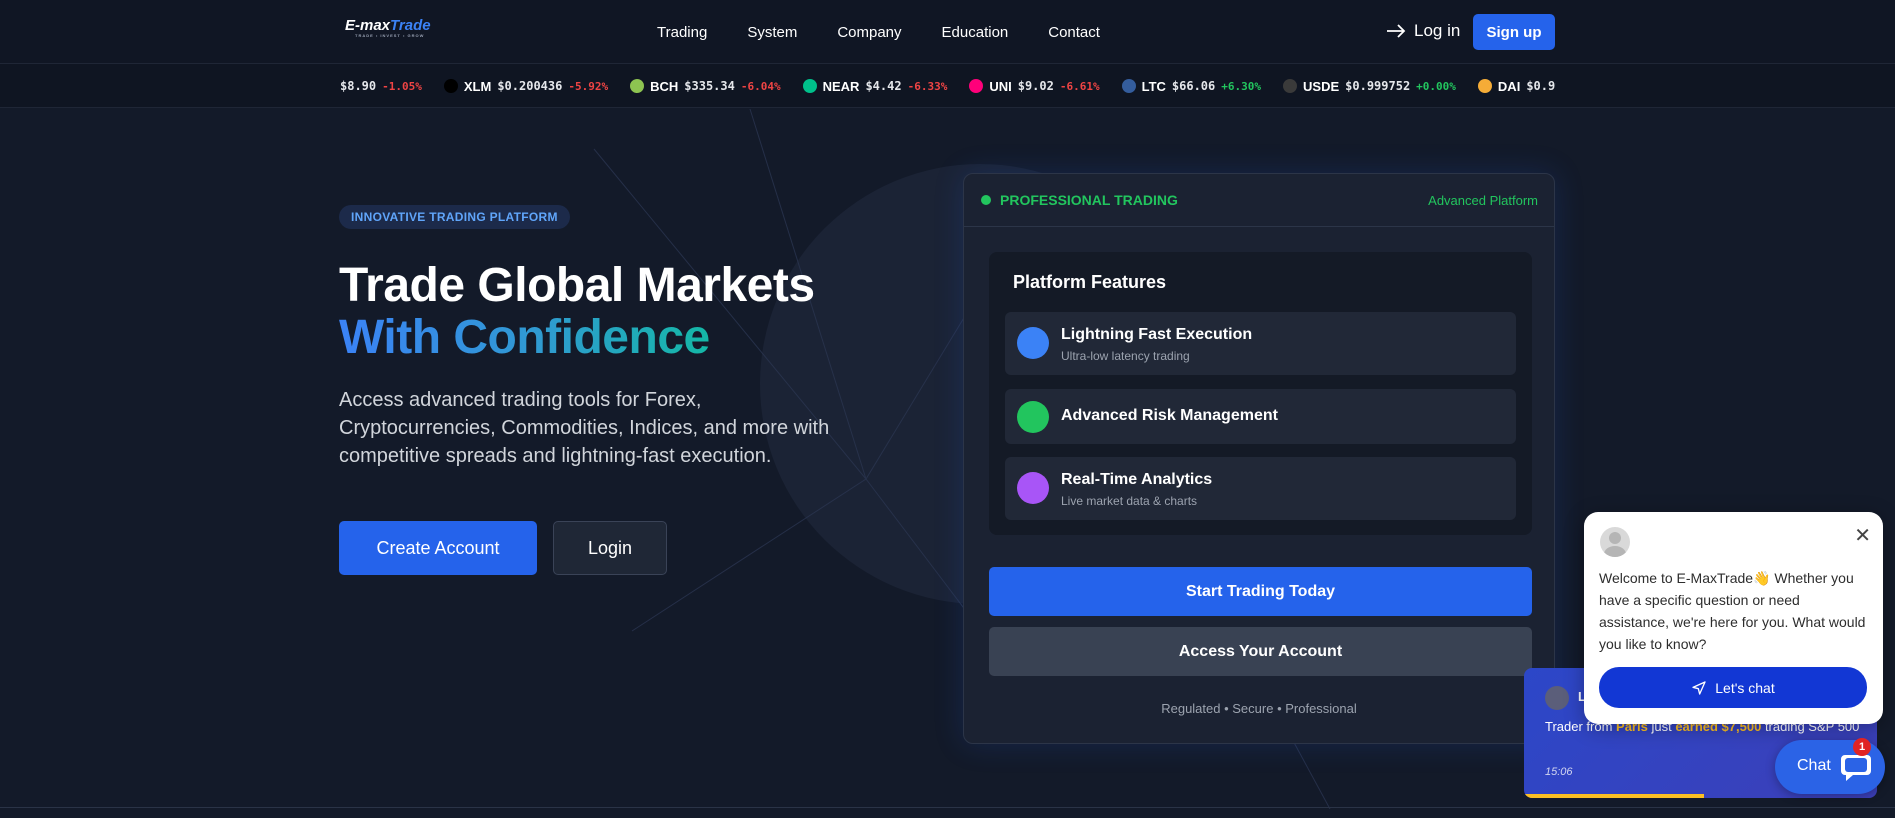  Describe the element at coordinates (1509, 86) in the screenshot. I see `ticker-symbol: DAI` at that location.